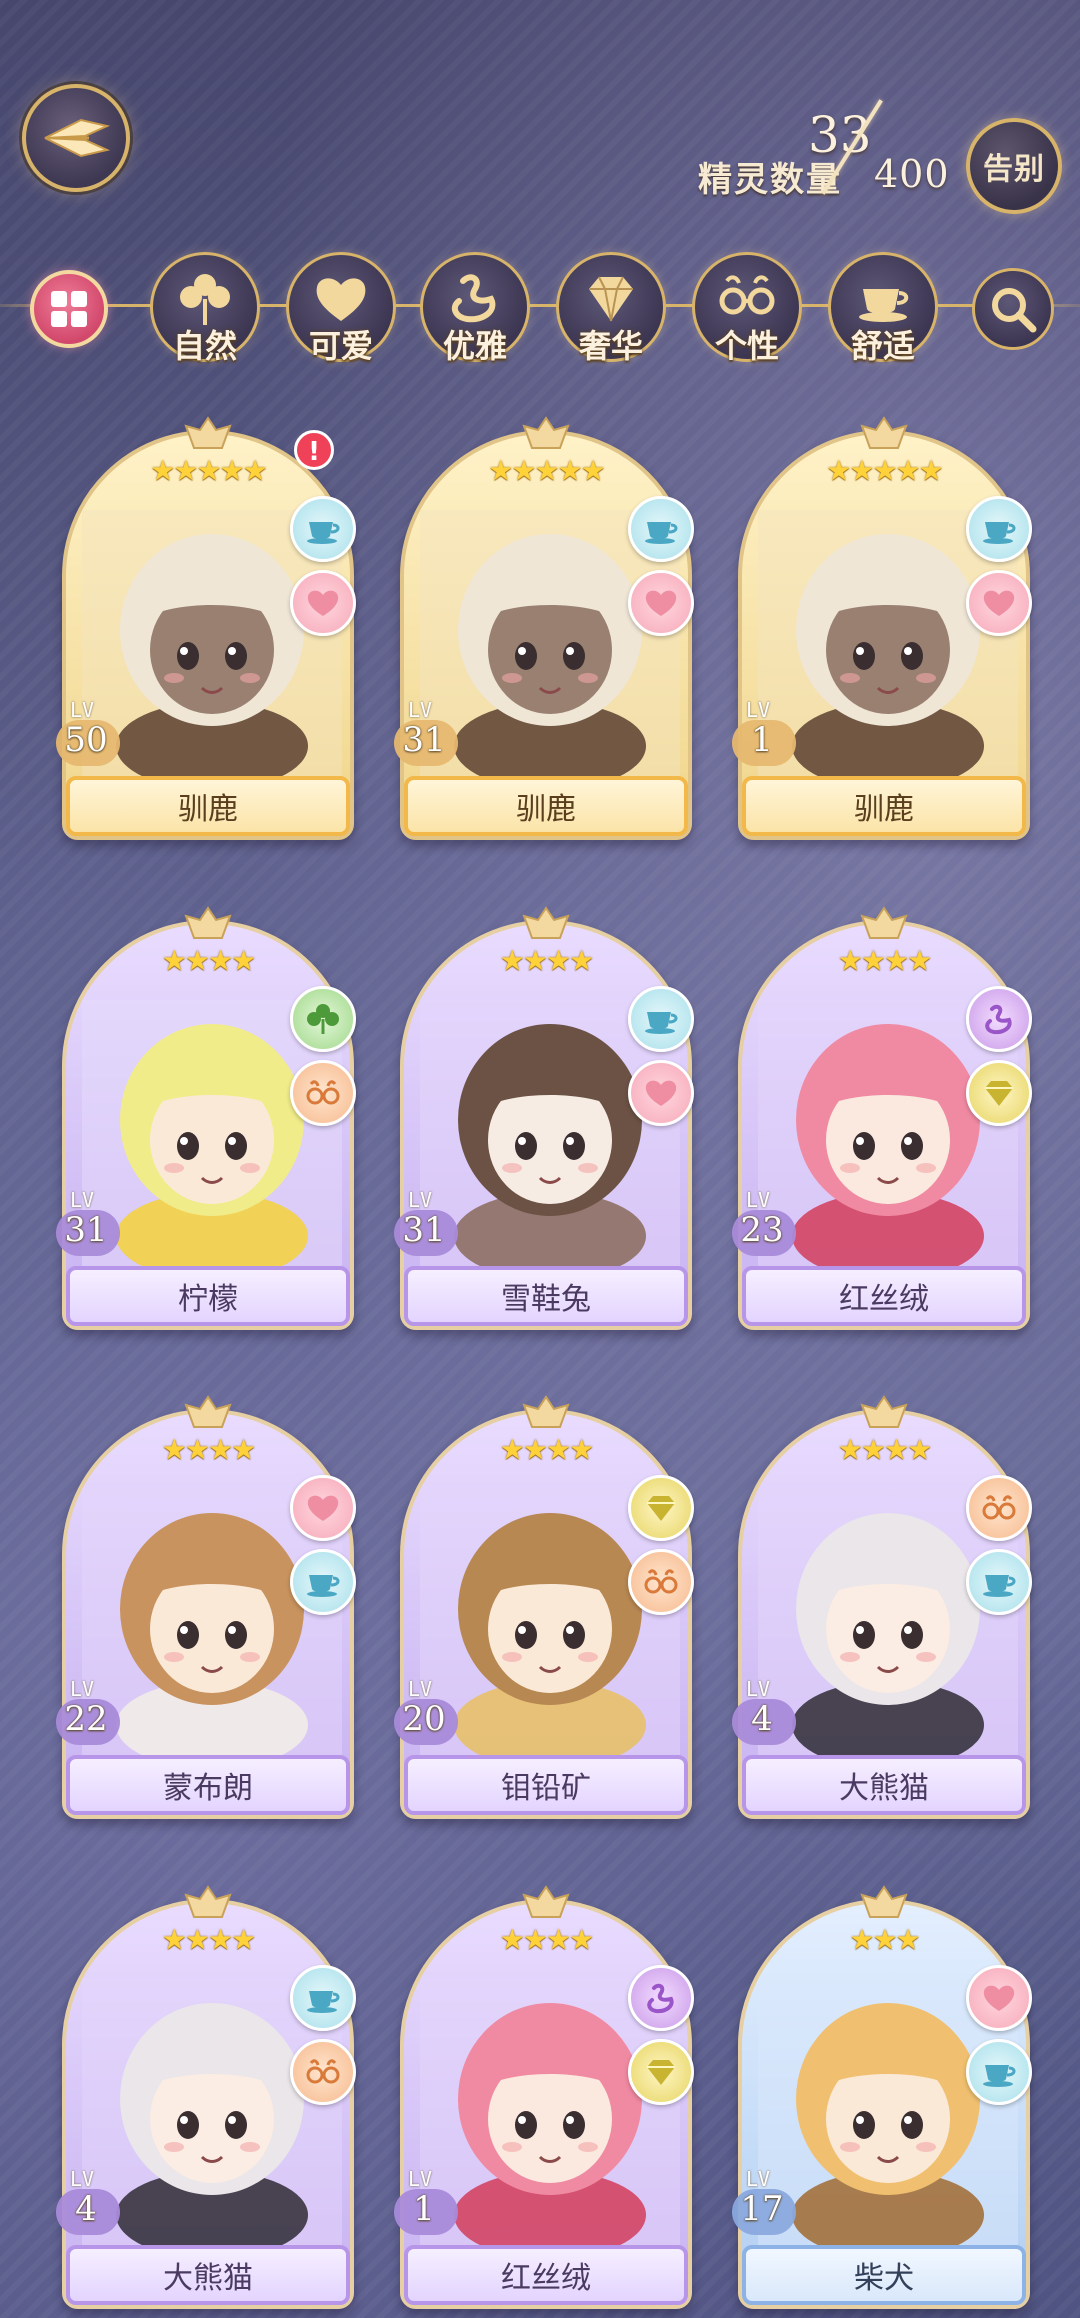  What do you see at coordinates (747, 295) in the screenshot?
I see `glasses-icon` at bounding box center [747, 295].